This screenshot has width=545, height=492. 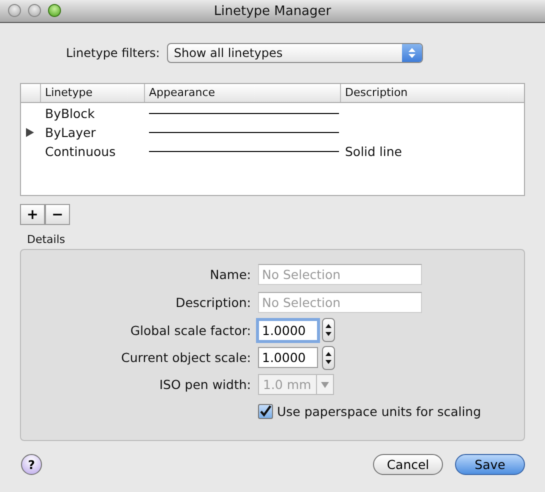 What do you see at coordinates (325, 385) in the screenshot?
I see `dropdown-arrow-icon` at bounding box center [325, 385].